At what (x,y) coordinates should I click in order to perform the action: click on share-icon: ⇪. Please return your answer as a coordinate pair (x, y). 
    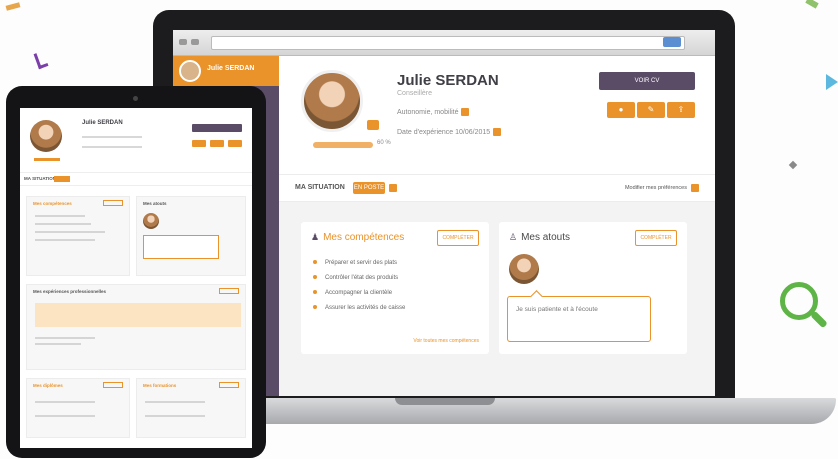
    Looking at the image, I should click on (681, 110).